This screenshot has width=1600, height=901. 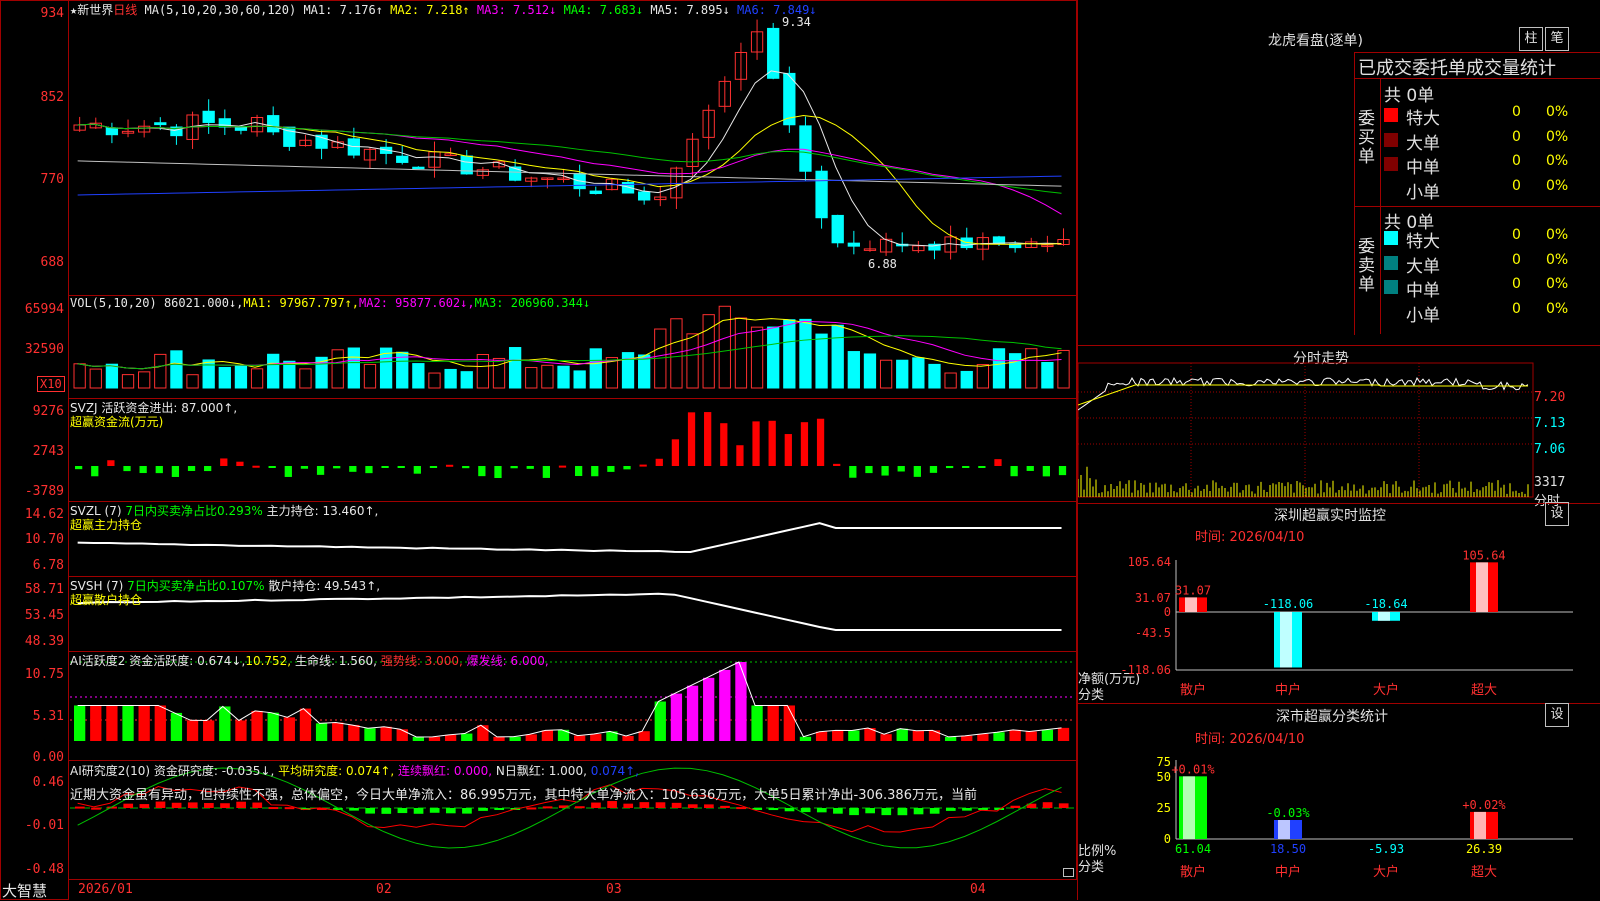 I want to click on ai1-label: AI活跃度2, so click(x=98, y=661).